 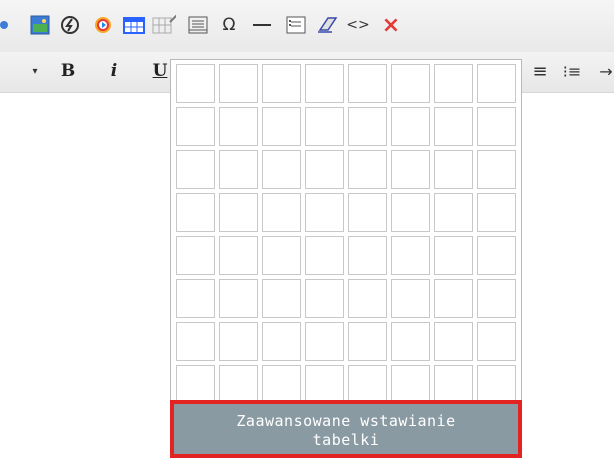 What do you see at coordinates (262, 25) in the screenshot?
I see `horizontal-rule-icon` at bounding box center [262, 25].